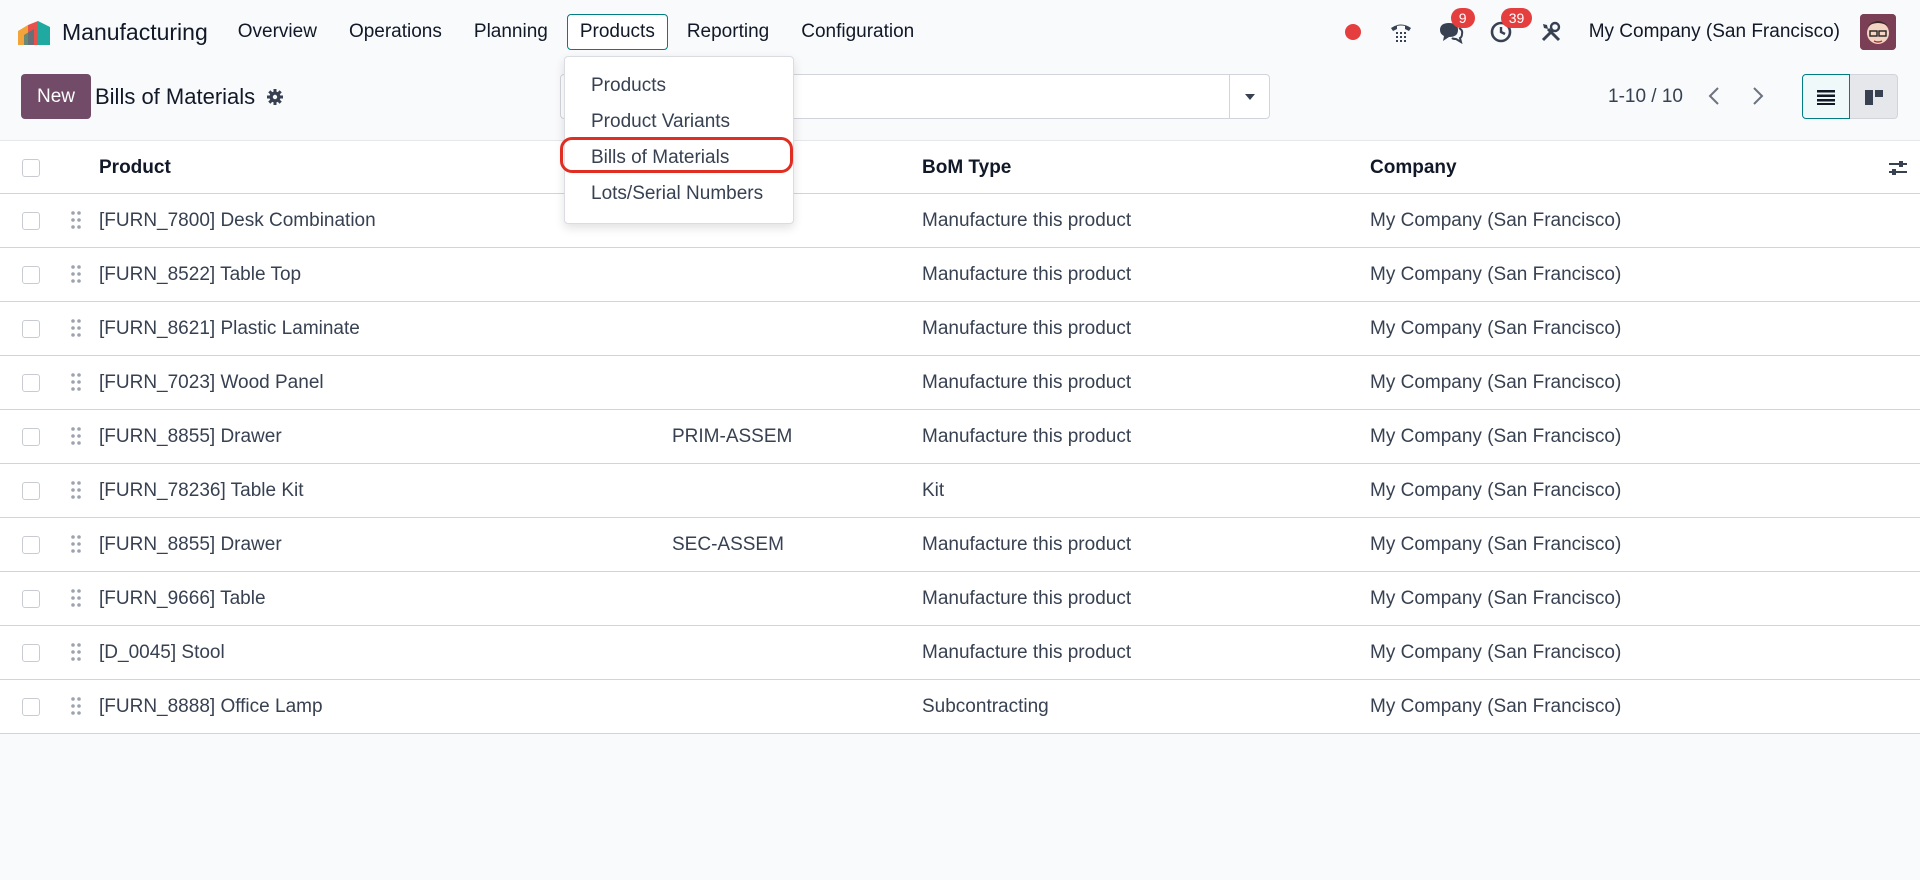 This screenshot has width=1920, height=880. What do you see at coordinates (201, 490) in the screenshot?
I see `cell-product: [FURN_78236] Table Kit` at bounding box center [201, 490].